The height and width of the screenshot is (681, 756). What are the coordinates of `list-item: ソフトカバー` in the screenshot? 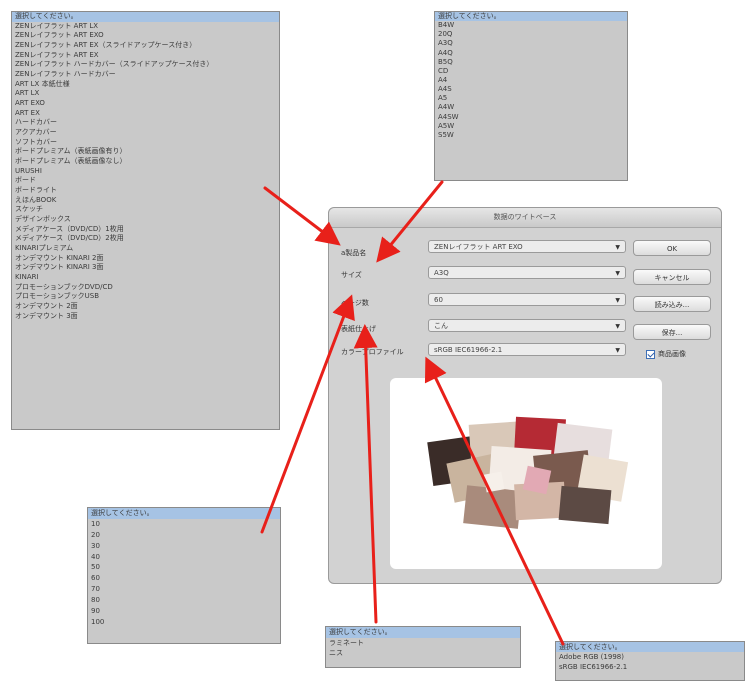 It's located at (145, 143).